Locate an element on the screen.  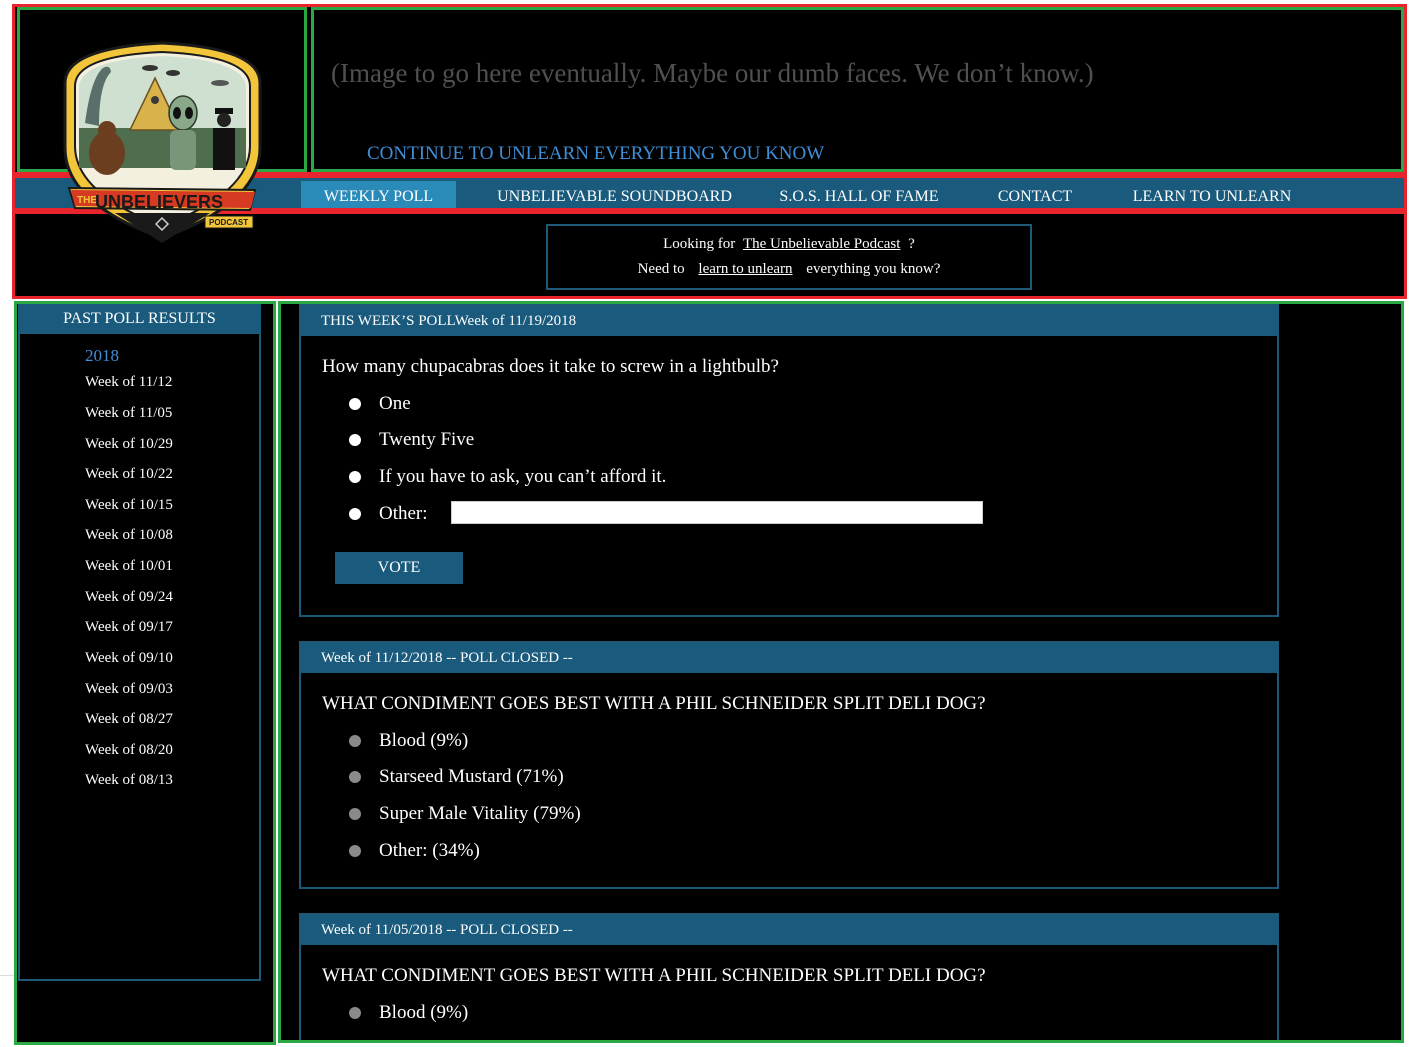
info-text: ? is located at coordinates (911, 244).